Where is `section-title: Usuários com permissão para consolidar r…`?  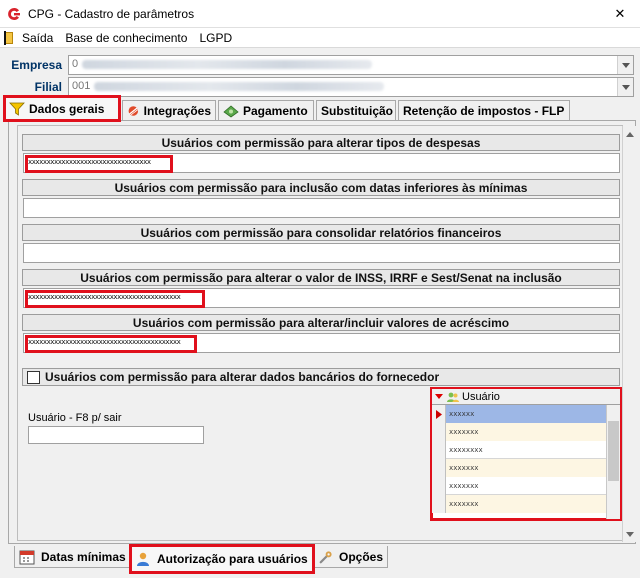 section-title: Usuários com permissão para consolidar r… is located at coordinates (321, 232).